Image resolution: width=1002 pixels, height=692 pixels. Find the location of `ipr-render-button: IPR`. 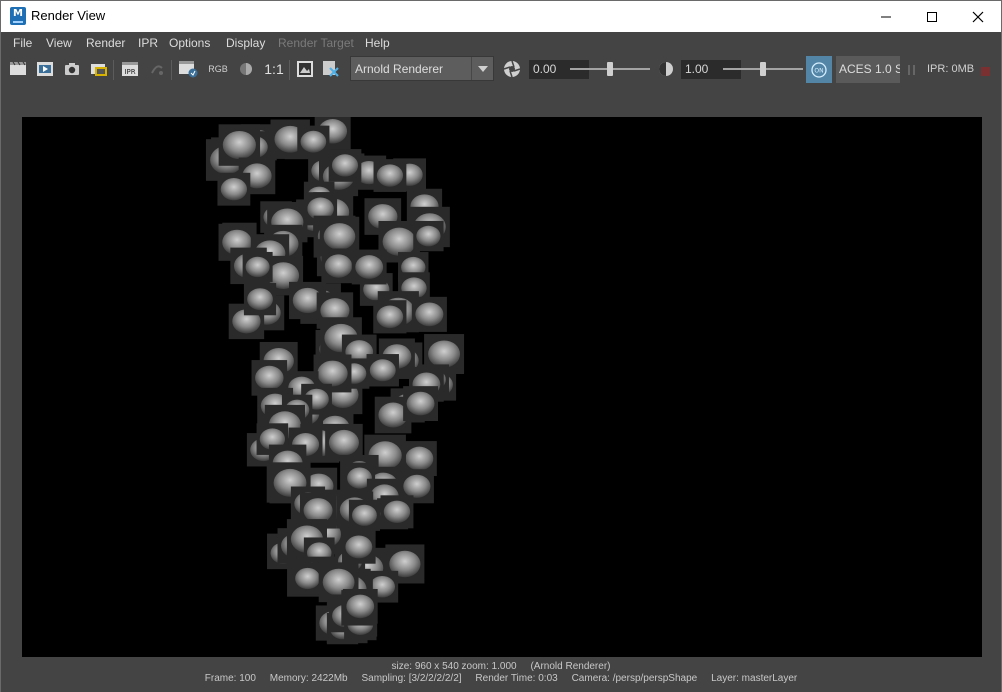

ipr-render-button: IPR is located at coordinates (130, 69).